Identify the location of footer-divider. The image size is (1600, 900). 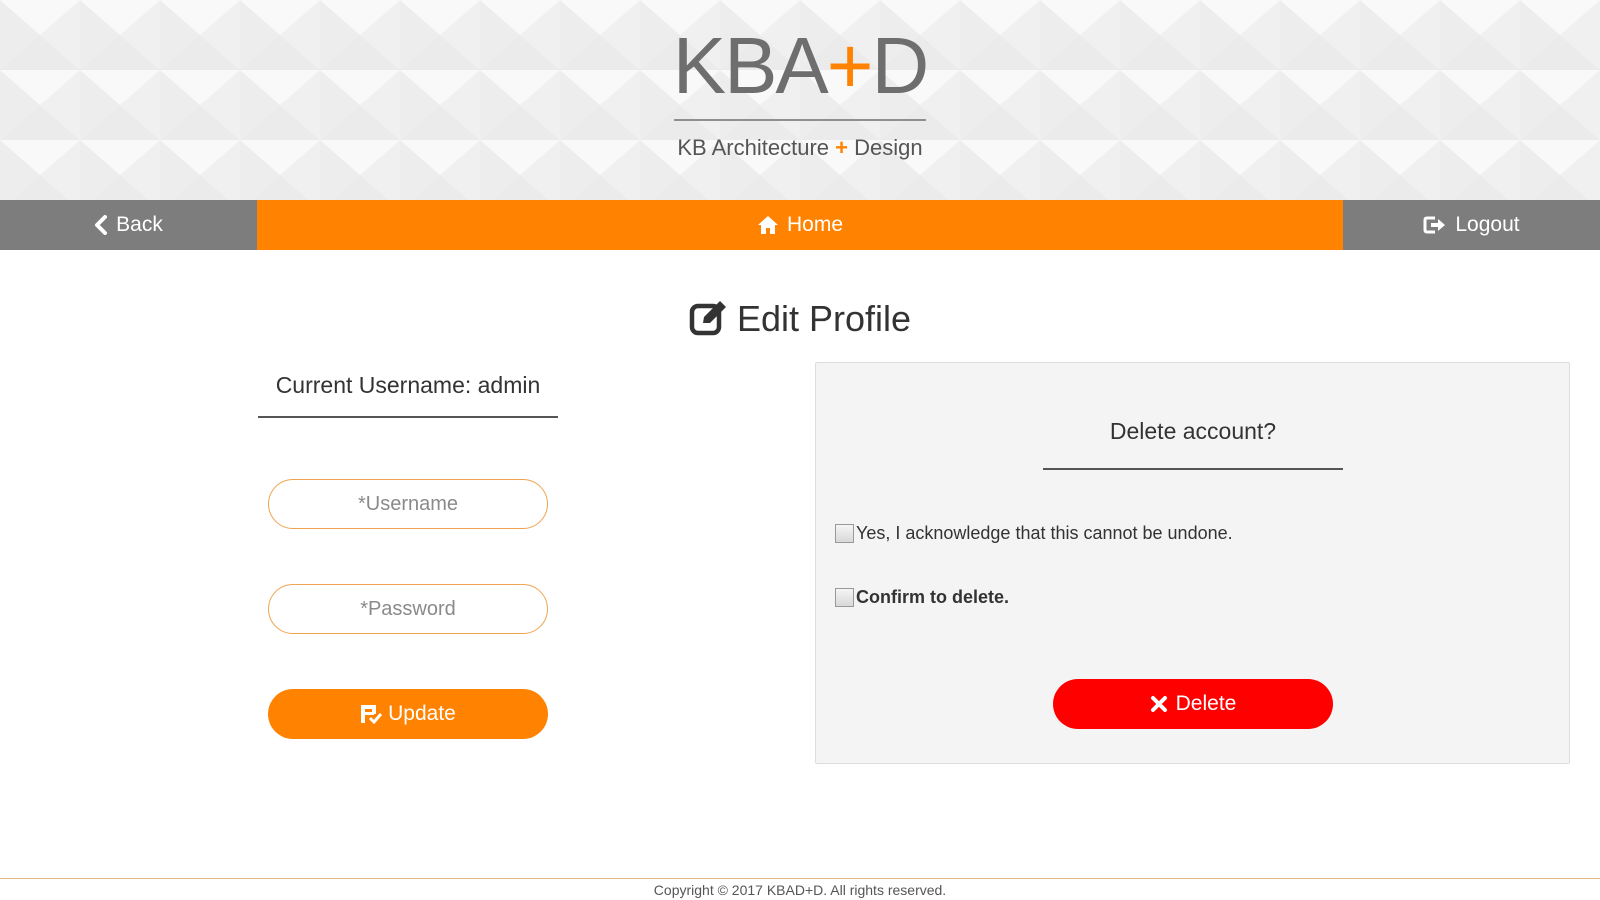
(800, 878).